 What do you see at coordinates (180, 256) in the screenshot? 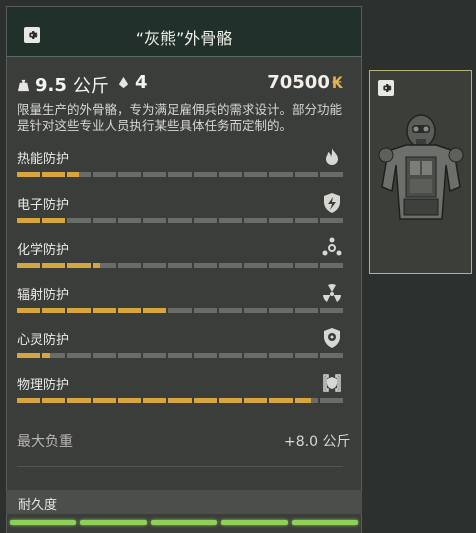
I see `protection-row: 化学防护` at bounding box center [180, 256].